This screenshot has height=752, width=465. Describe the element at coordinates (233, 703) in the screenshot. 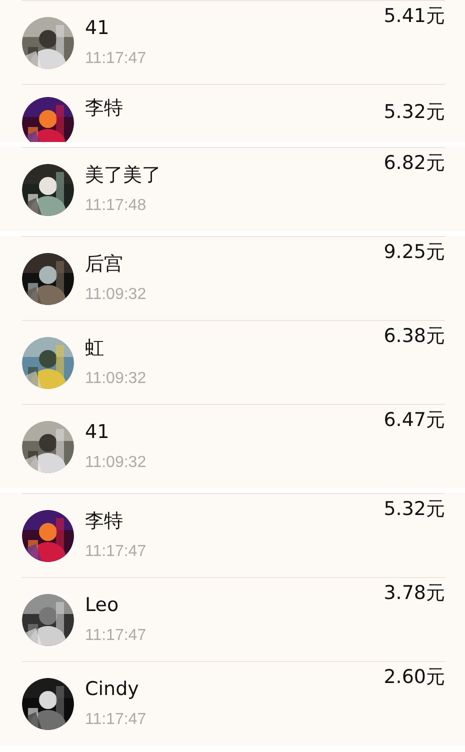

I see `list-row: Cindy 11:17:47 2.60元` at that location.